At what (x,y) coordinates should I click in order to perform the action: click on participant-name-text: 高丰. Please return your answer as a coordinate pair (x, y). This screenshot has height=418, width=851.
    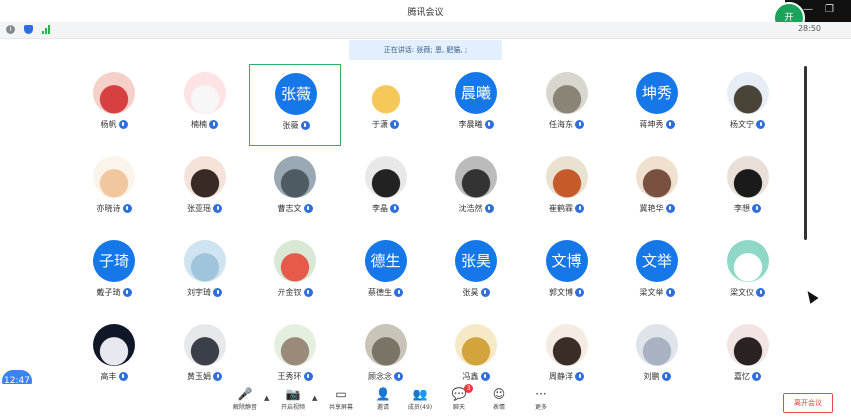
    Looking at the image, I should click on (108, 376).